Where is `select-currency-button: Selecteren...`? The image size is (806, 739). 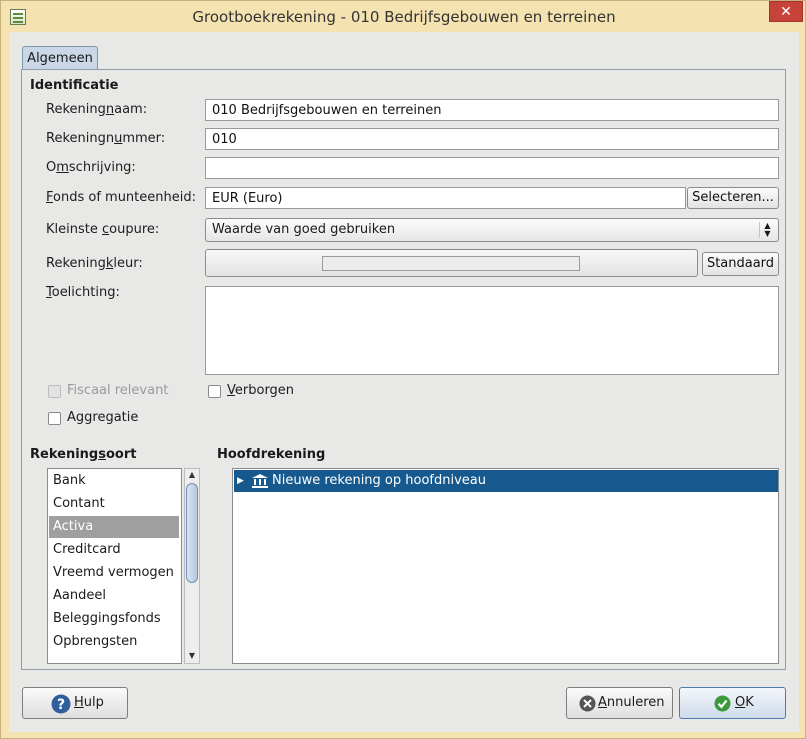 select-currency-button: Selecteren... is located at coordinates (733, 198).